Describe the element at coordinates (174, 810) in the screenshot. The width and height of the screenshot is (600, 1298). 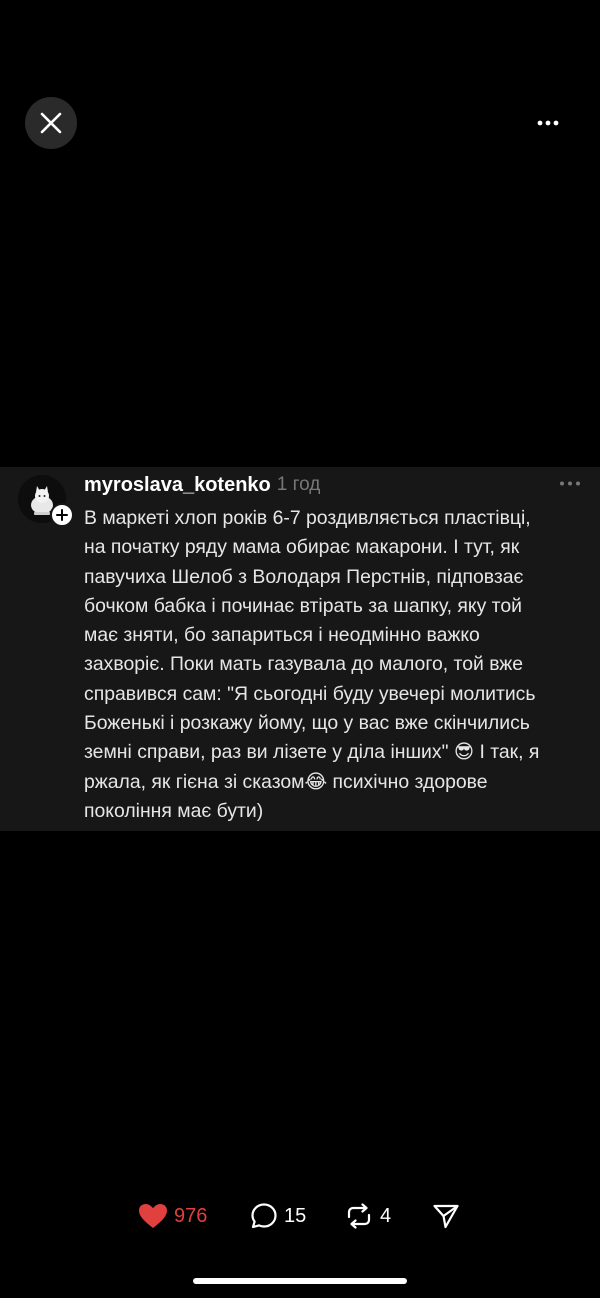
I see `post-text-line: покоління має бути)` at that location.